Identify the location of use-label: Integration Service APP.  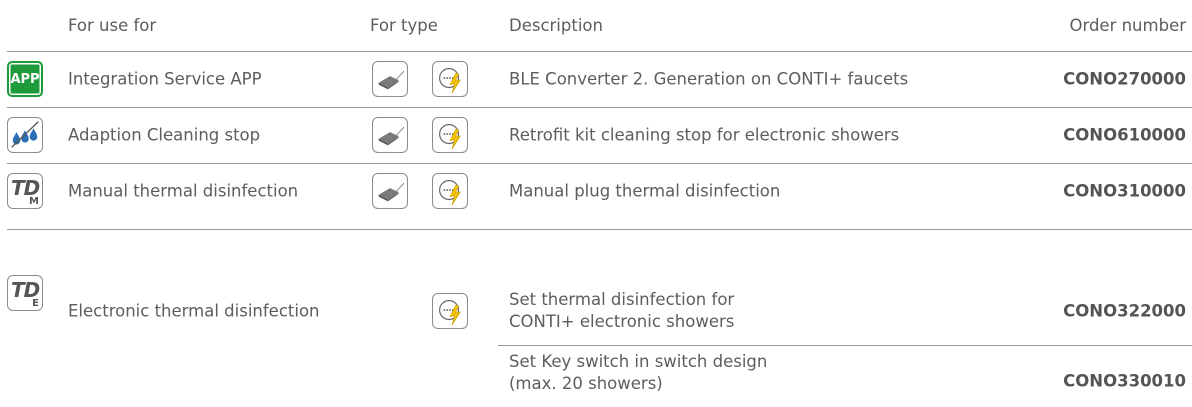
(165, 79).